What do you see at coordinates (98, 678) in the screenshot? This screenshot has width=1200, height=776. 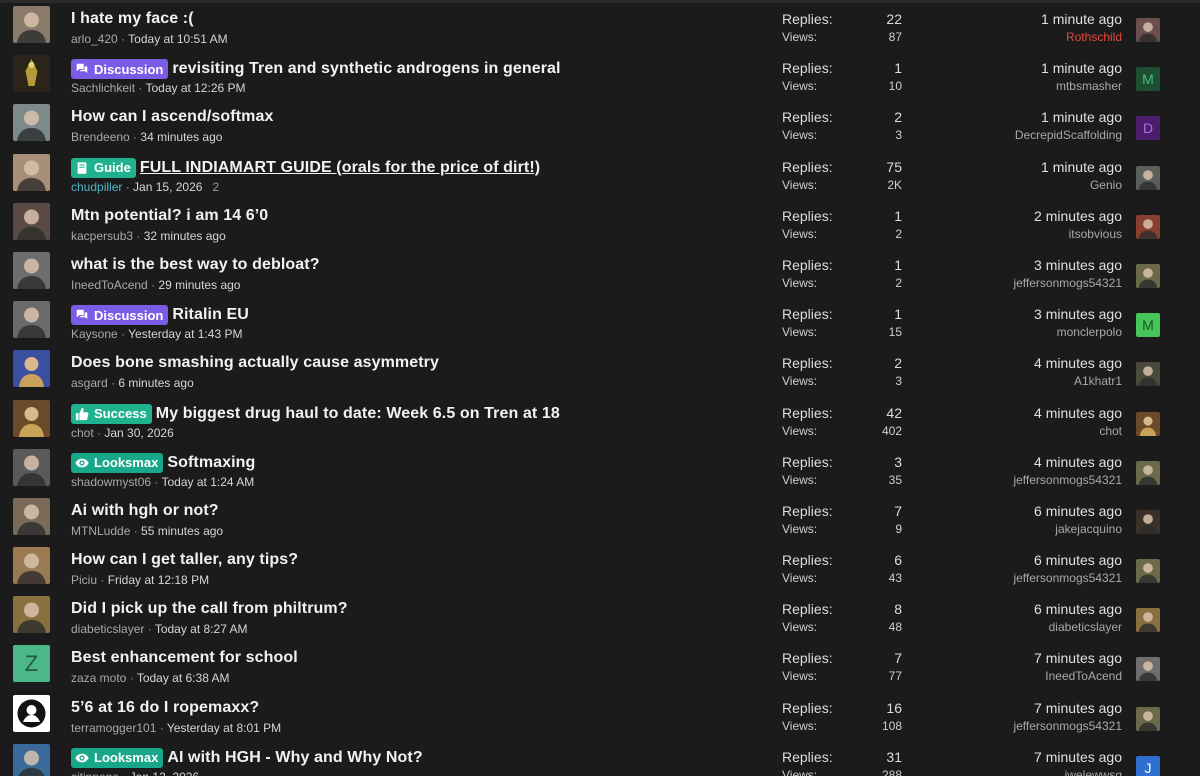 I see `author-link: zaza moto` at bounding box center [98, 678].